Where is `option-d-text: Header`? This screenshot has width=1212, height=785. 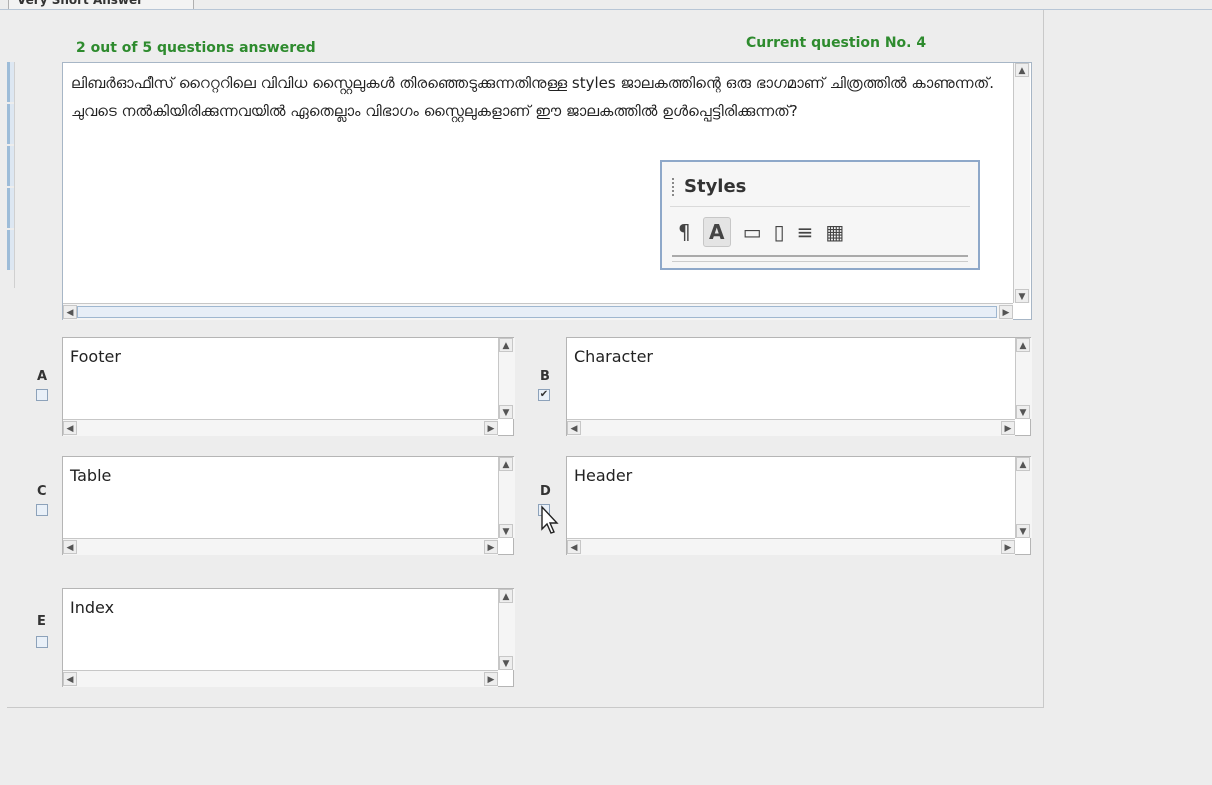 option-d-text: Header is located at coordinates (603, 475).